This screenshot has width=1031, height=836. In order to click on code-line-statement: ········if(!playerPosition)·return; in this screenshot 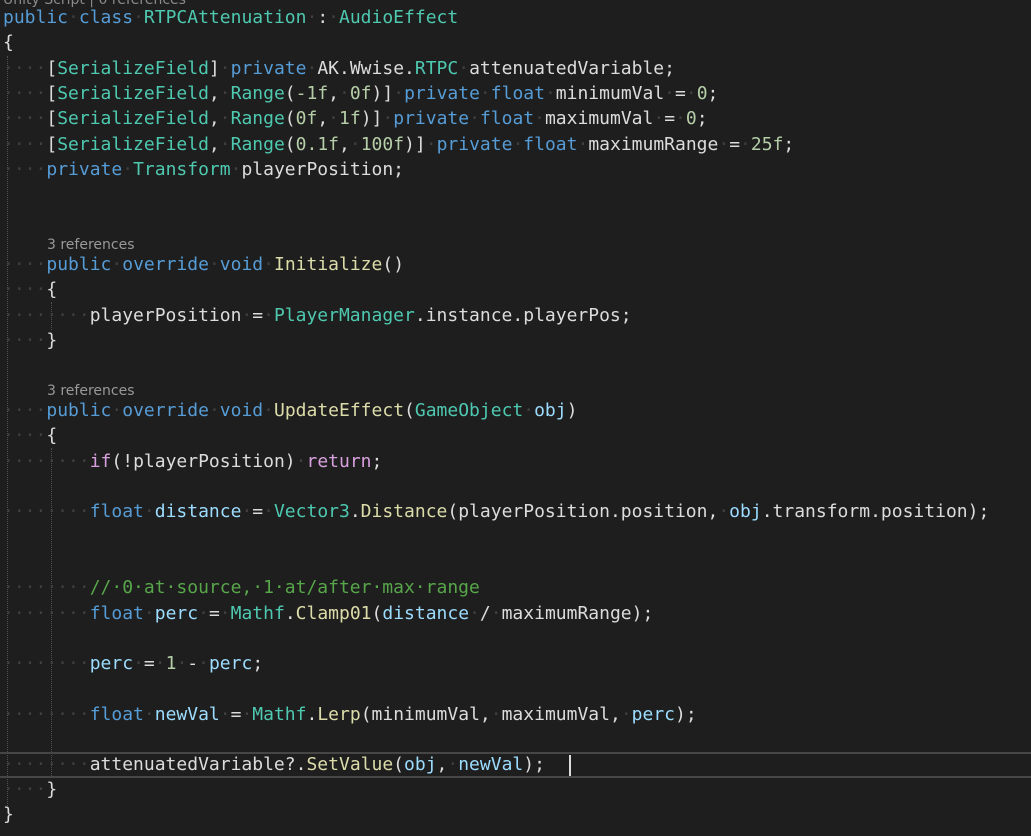, I will do `click(192, 461)`.